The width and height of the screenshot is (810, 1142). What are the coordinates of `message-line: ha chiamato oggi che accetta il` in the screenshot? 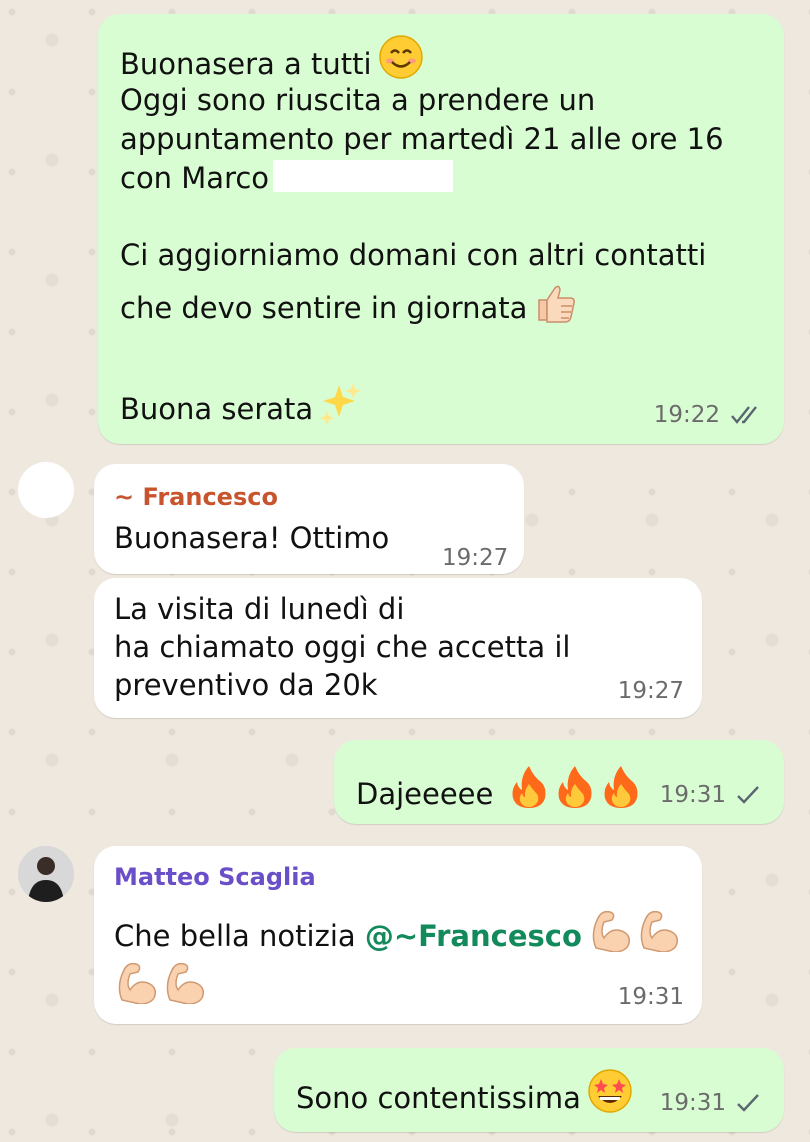 It's located at (342, 647).